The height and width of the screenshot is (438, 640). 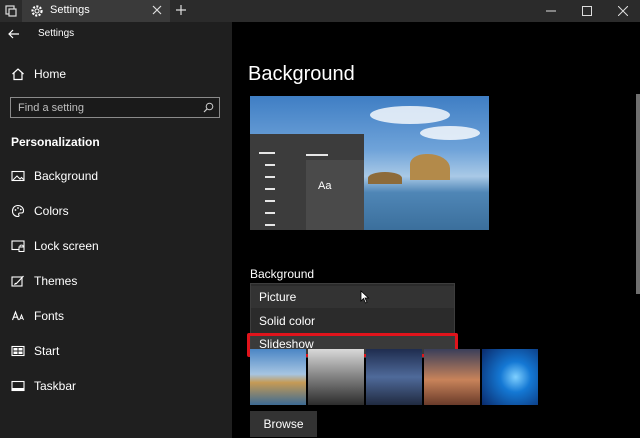 What do you see at coordinates (51, 211) in the screenshot?
I see `sidebar-item-label: Colors` at bounding box center [51, 211].